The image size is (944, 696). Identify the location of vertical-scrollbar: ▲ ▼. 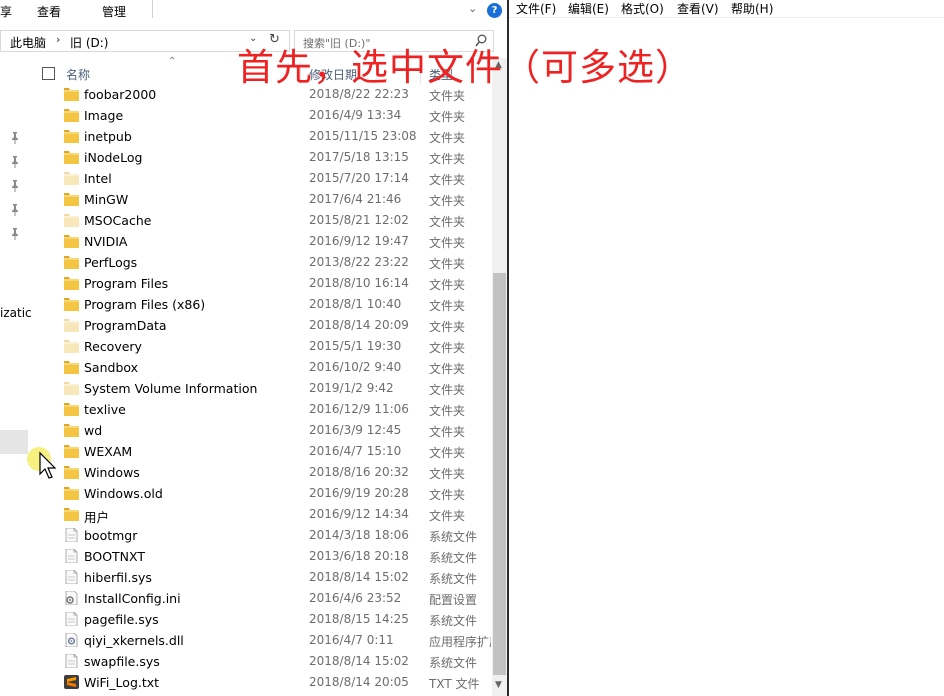
(499, 377).